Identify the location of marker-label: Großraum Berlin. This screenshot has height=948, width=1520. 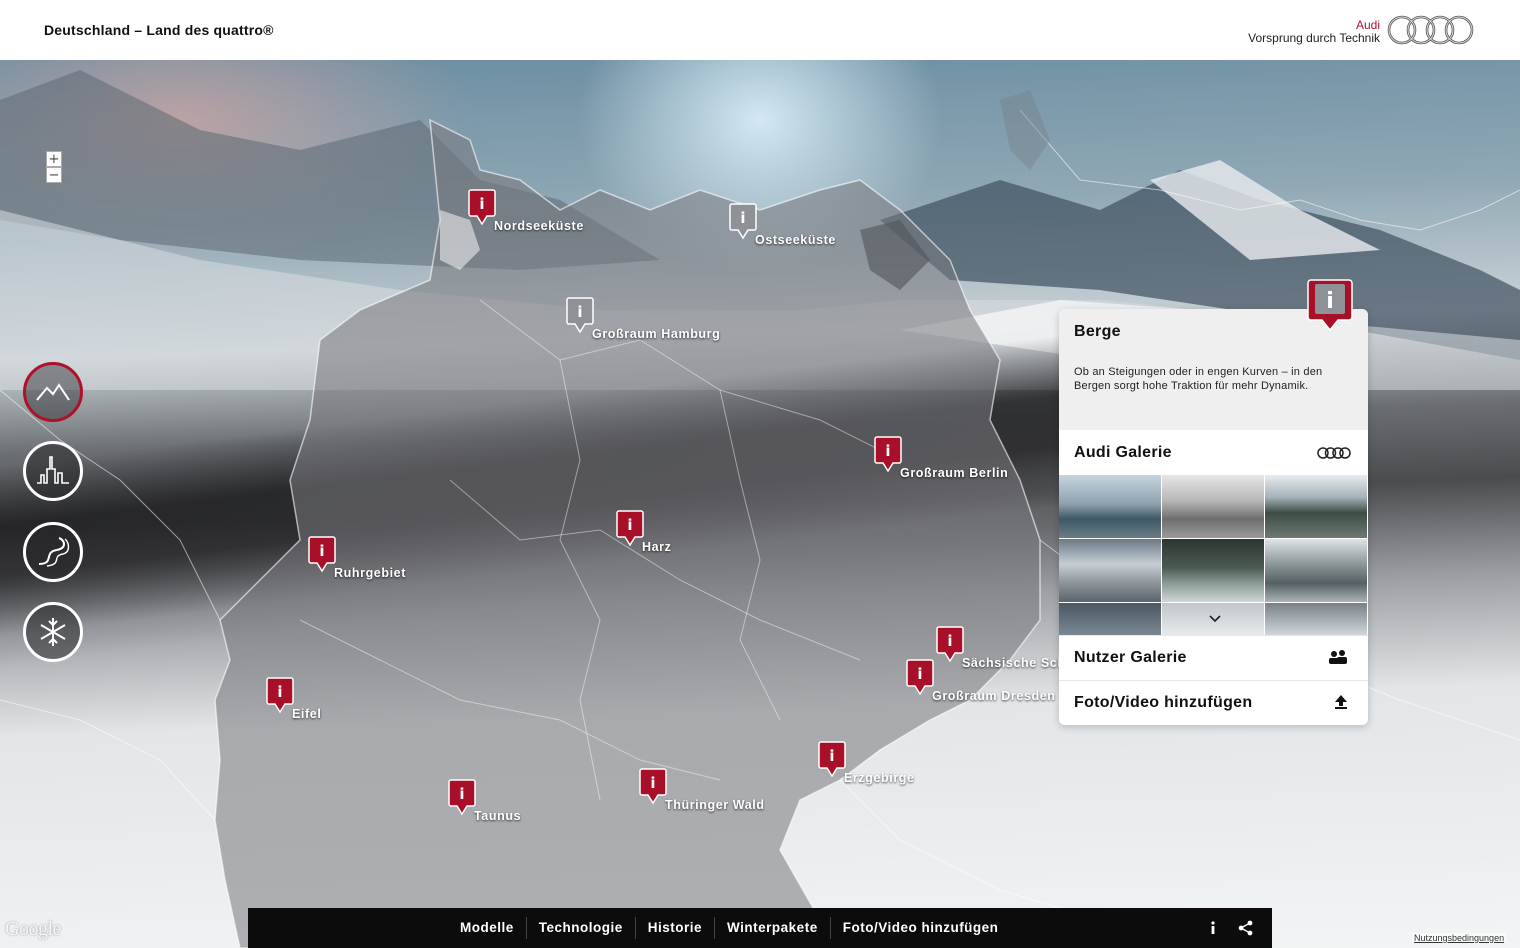
(954, 473).